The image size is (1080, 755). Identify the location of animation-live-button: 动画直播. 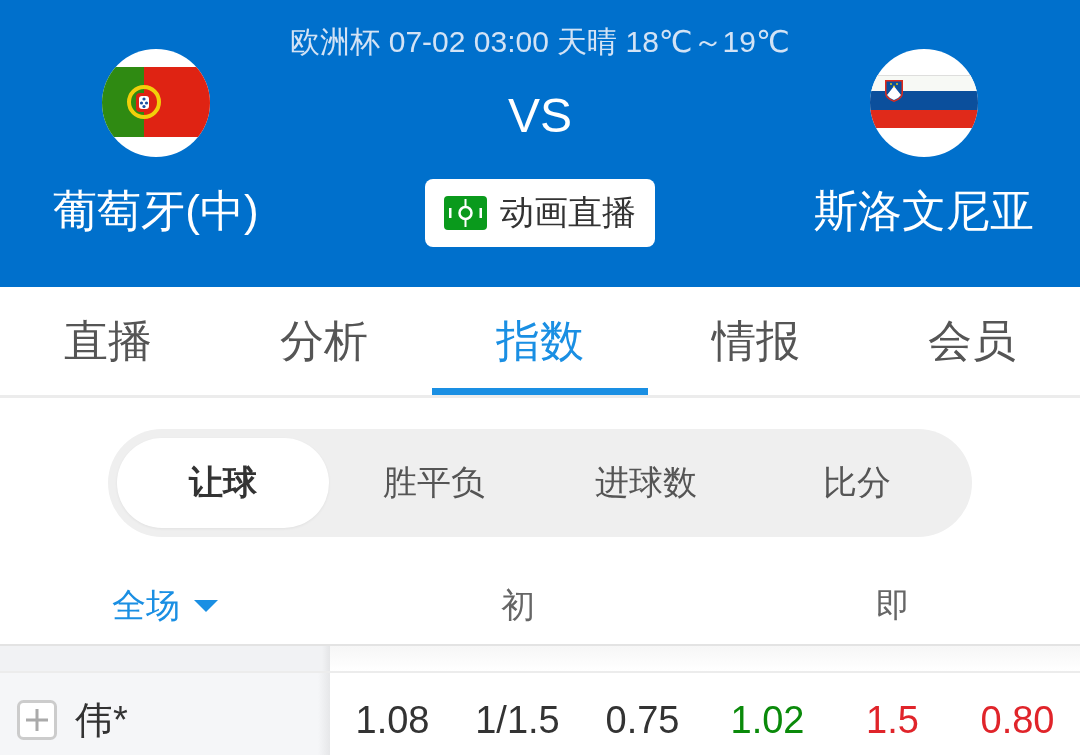
(540, 213).